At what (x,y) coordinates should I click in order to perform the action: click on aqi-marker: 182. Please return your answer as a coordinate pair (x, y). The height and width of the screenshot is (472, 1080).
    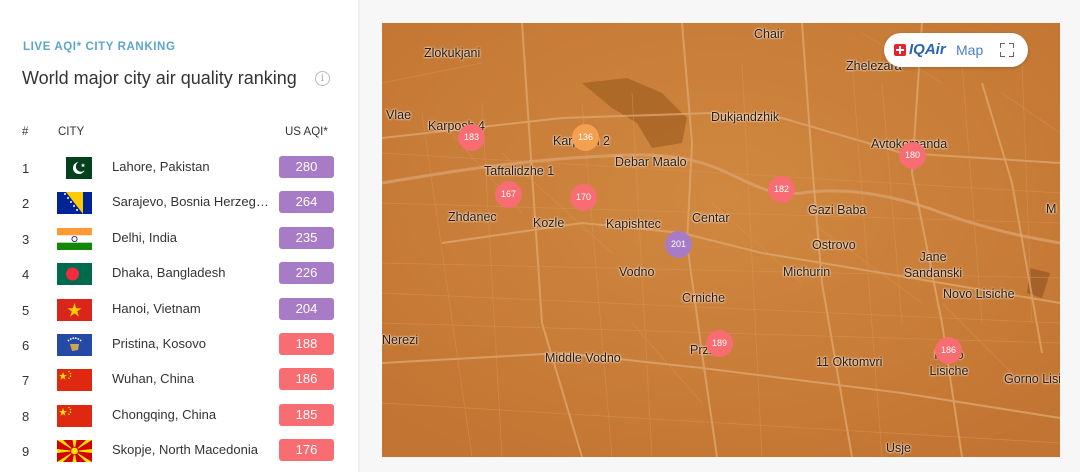
    Looking at the image, I should click on (781, 189).